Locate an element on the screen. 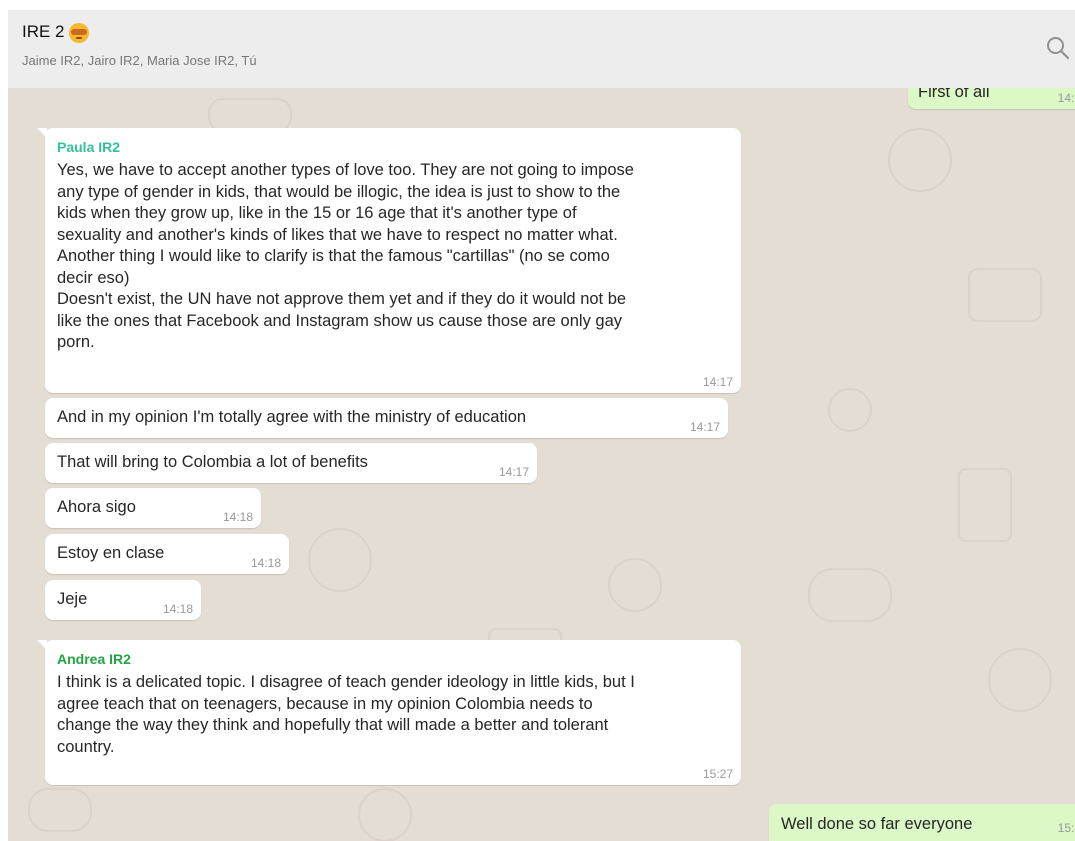  message-text: Estoy en clase is located at coordinates (111, 553).